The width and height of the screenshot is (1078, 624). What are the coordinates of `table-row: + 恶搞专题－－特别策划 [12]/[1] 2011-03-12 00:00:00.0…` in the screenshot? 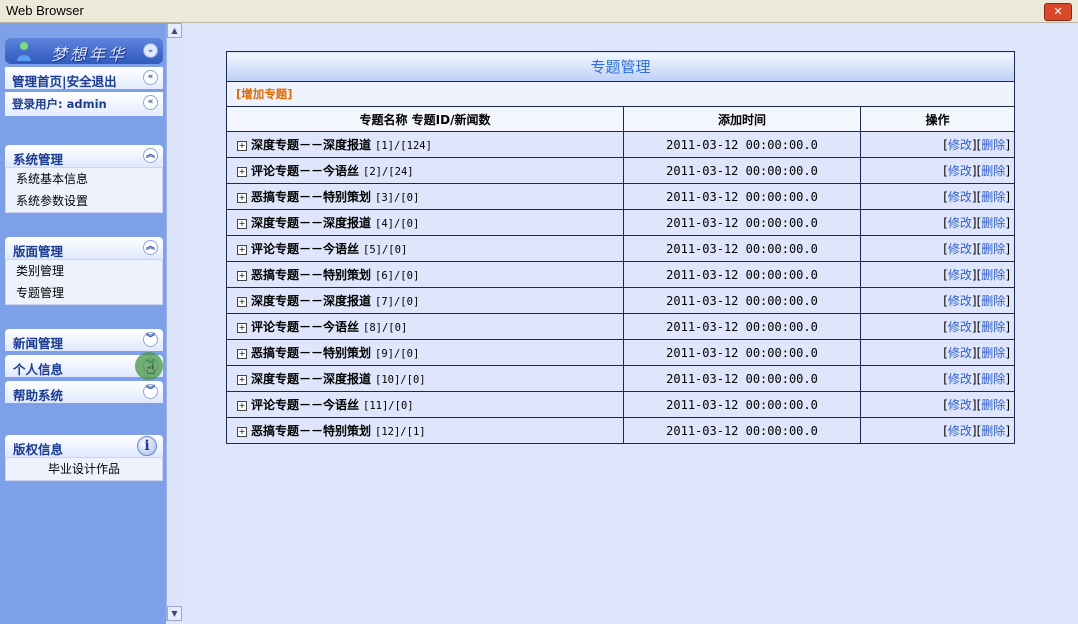 It's located at (620, 430).